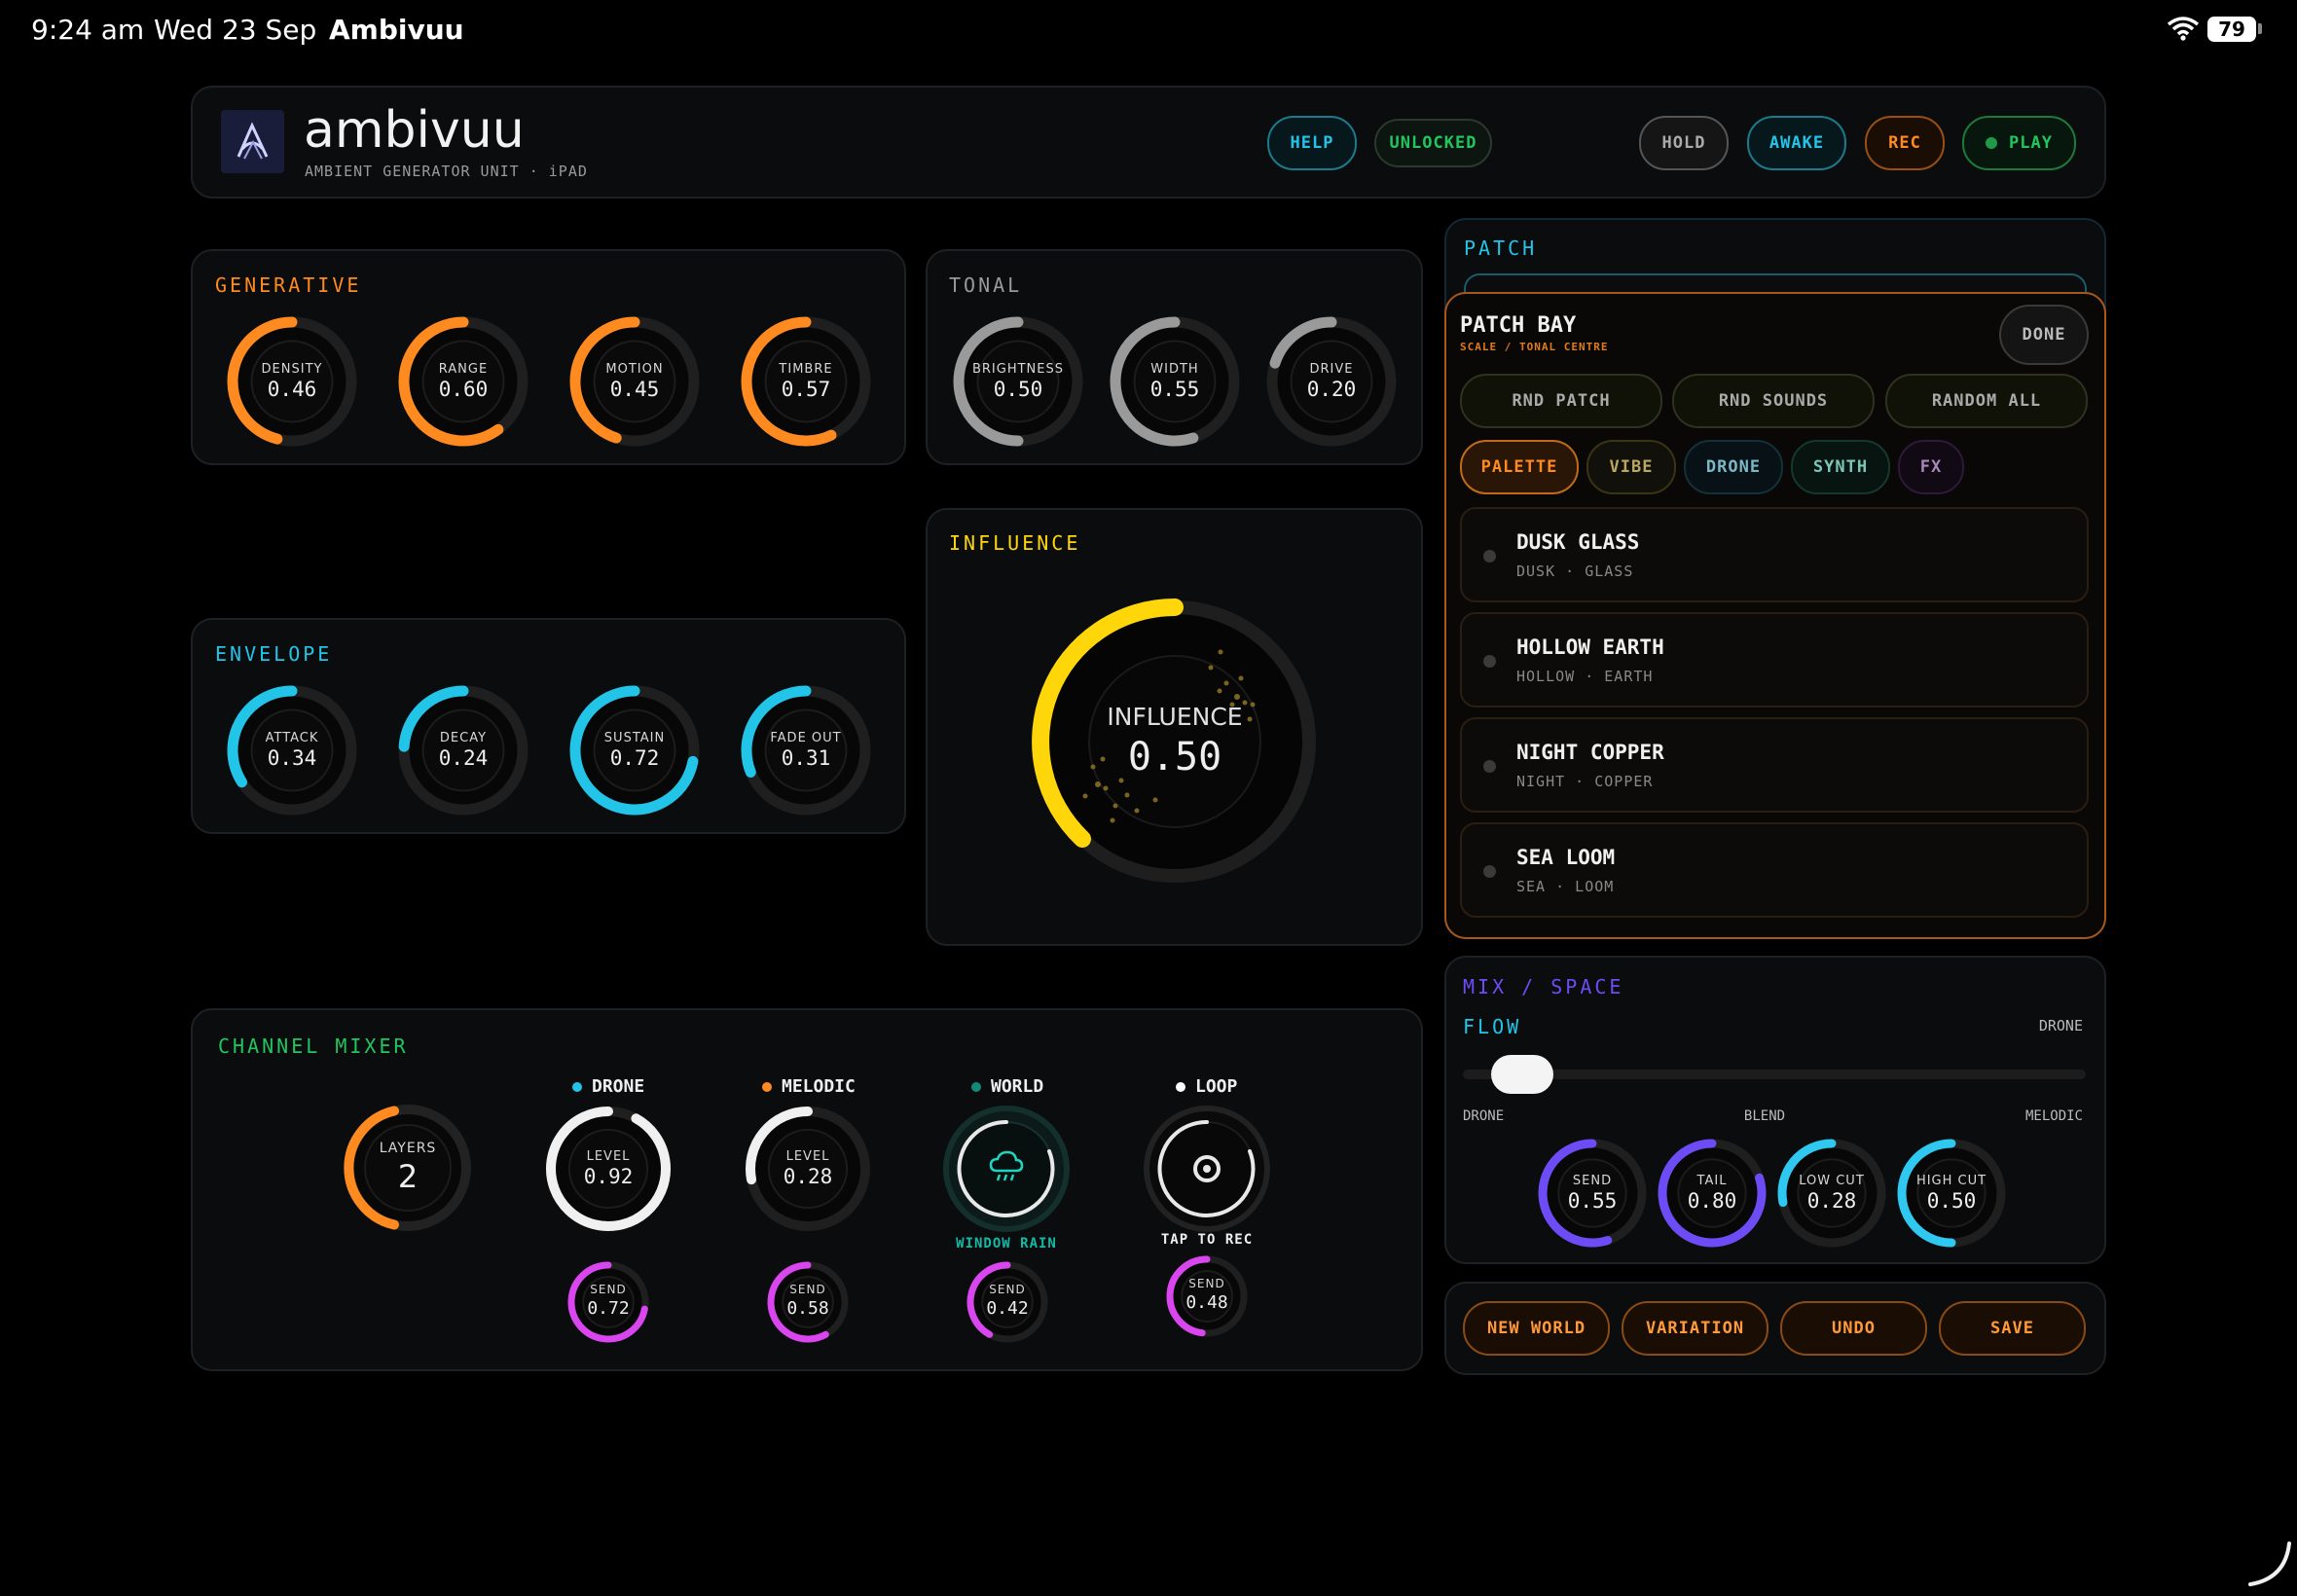 Image resolution: width=2297 pixels, height=1596 pixels. Describe the element at coordinates (415, 130) in the screenshot. I see `app-title: ambivuu` at that location.